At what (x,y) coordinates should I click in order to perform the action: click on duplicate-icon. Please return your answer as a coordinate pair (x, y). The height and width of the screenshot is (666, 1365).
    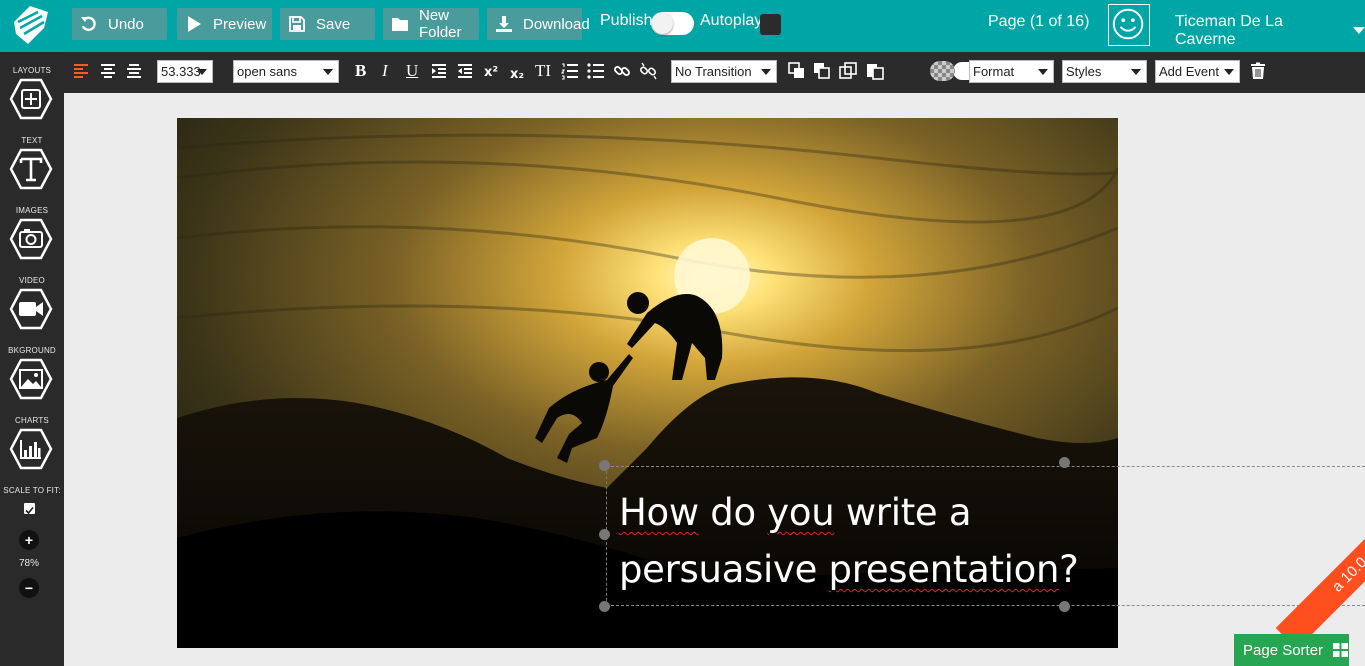
    Looking at the image, I should click on (848, 70).